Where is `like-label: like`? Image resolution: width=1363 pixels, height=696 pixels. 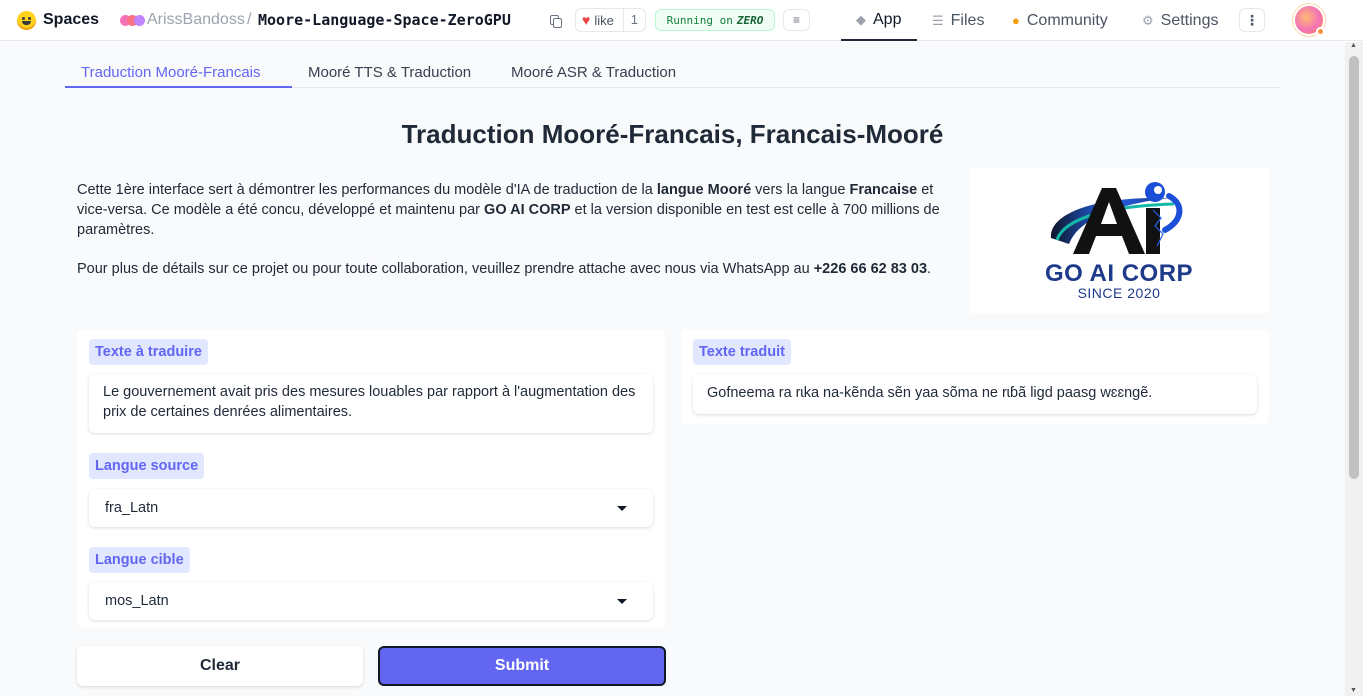
like-label: like is located at coordinates (604, 20).